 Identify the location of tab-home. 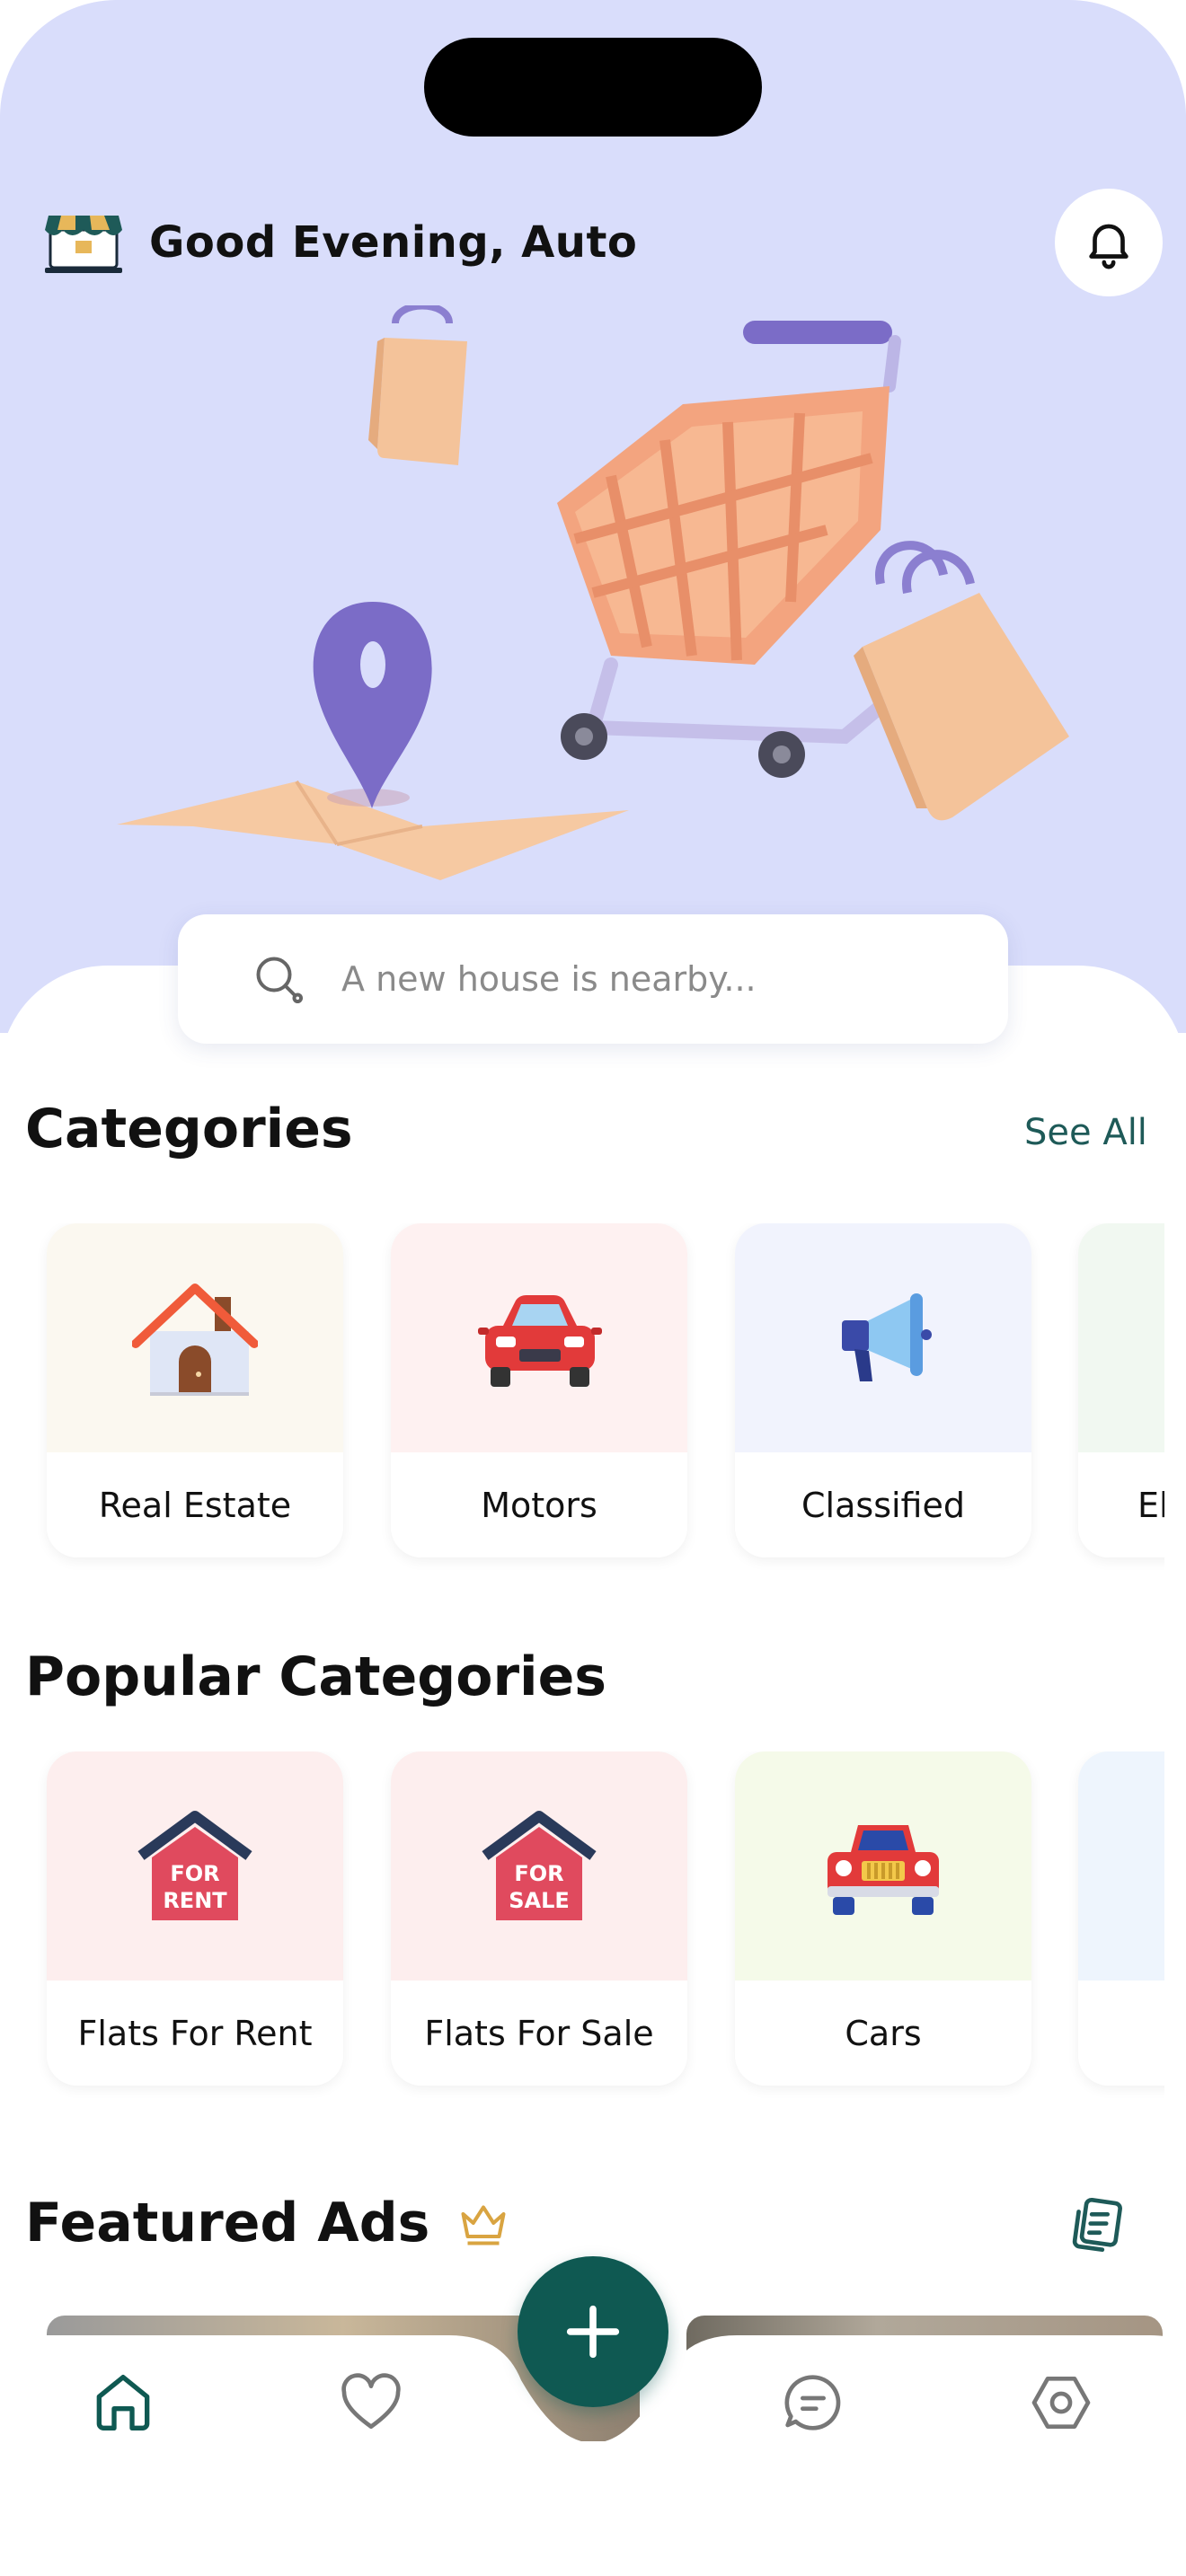
(123, 2402).